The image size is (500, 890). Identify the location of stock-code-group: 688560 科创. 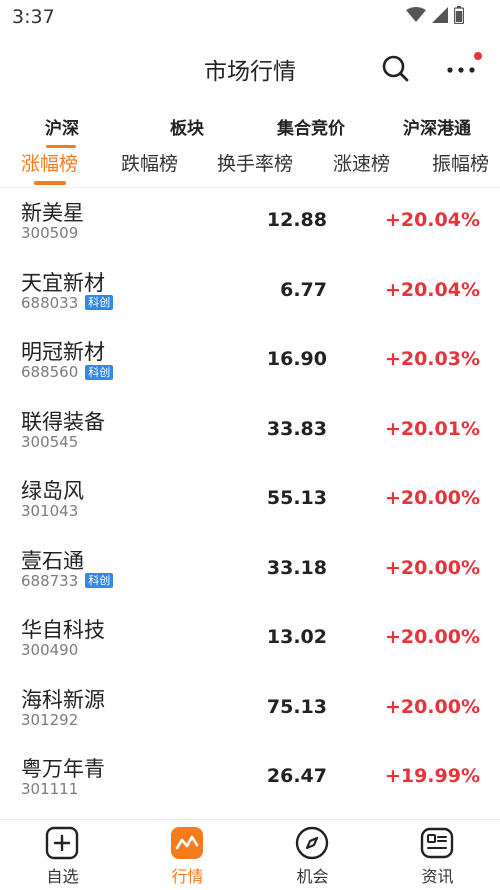
(67, 372).